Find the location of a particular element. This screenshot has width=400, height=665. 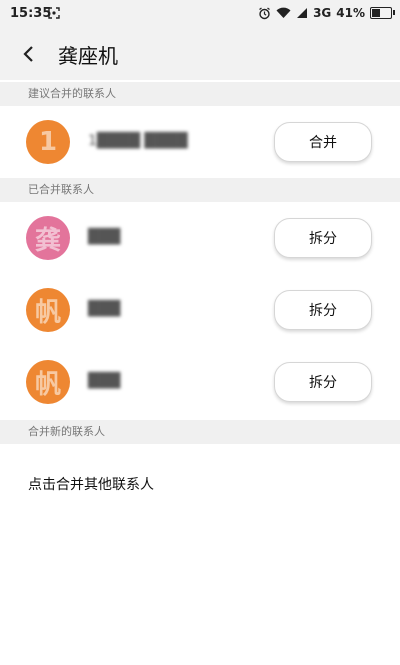

back-button is located at coordinates (28, 54).